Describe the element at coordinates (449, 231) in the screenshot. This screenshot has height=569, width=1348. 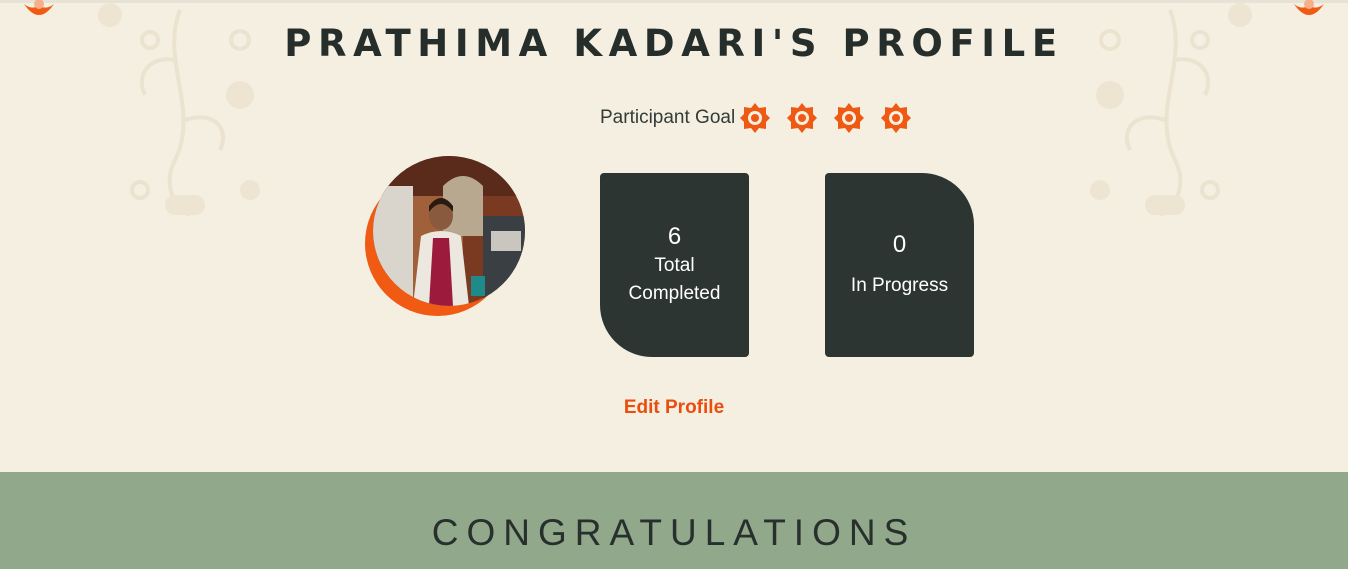
I see `avatar` at that location.